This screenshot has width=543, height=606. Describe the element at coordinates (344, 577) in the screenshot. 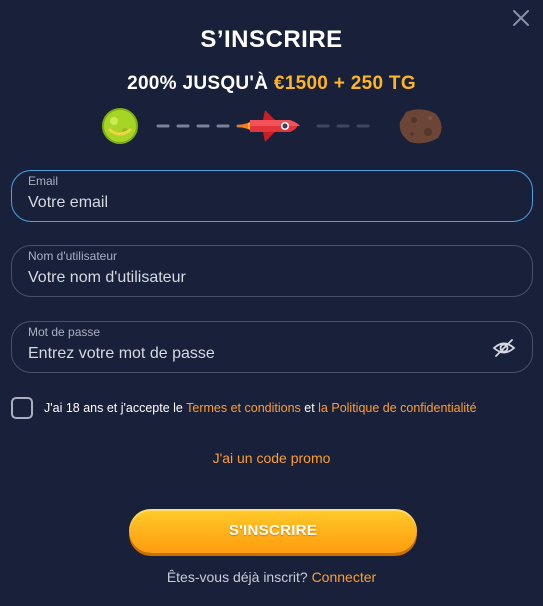

I see `login-link: Connecter` at that location.